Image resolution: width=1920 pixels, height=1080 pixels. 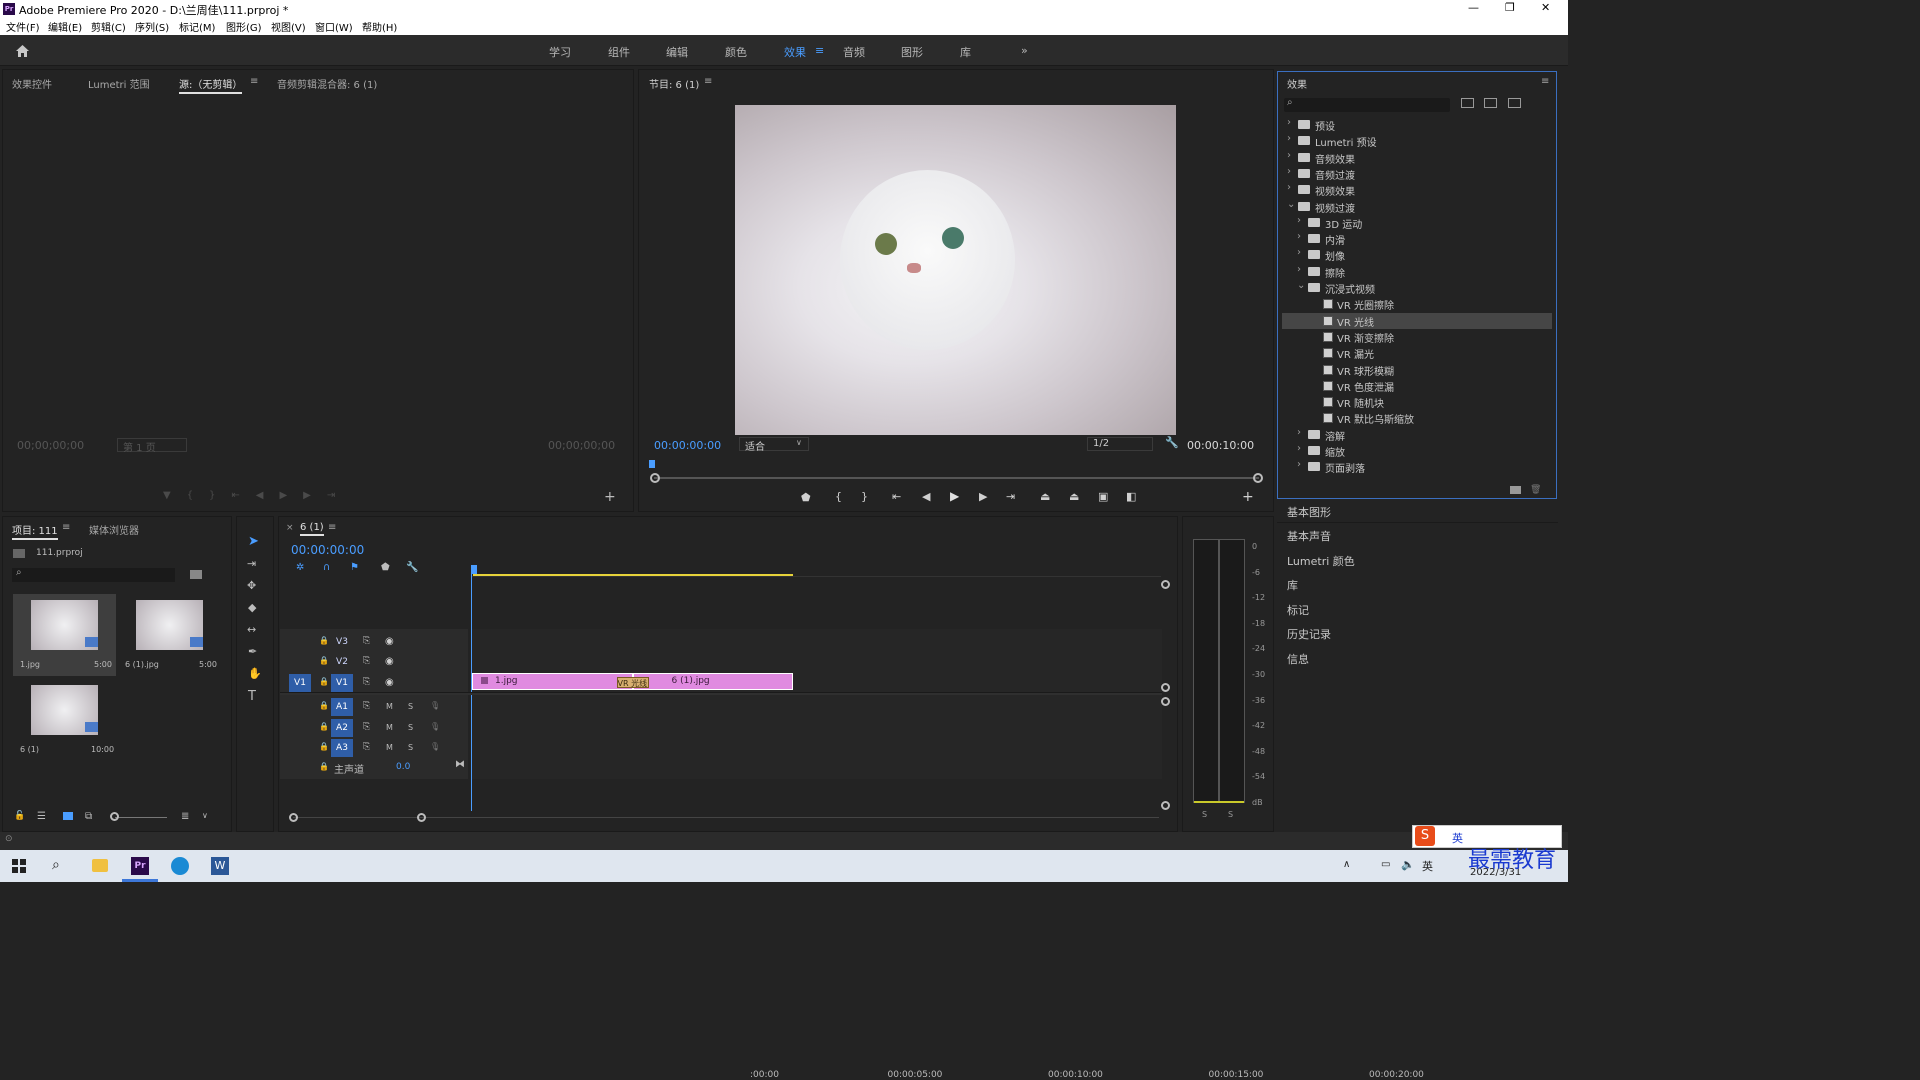 What do you see at coordinates (552, 681) in the screenshot?
I see `timeline-clip: 1.jpg` at bounding box center [552, 681].